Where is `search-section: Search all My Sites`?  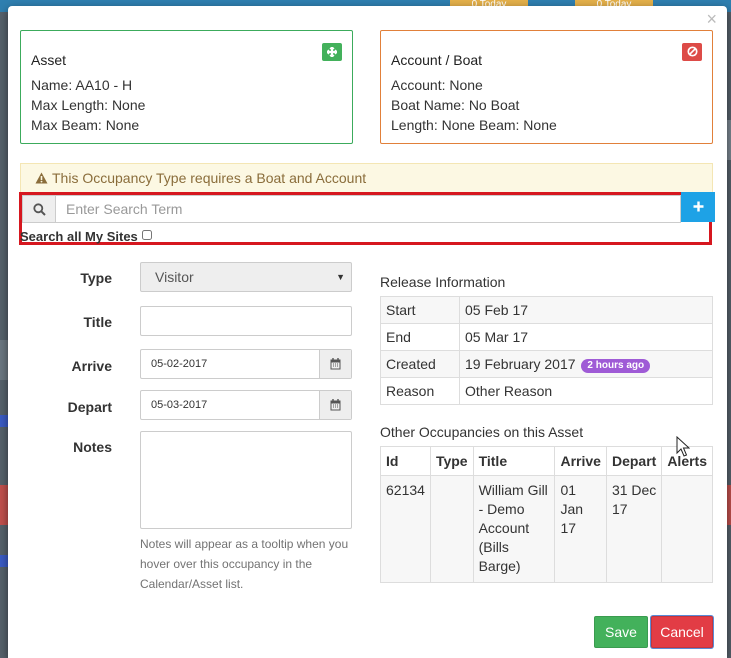
search-section: Search all My Sites is located at coordinates (367, 218).